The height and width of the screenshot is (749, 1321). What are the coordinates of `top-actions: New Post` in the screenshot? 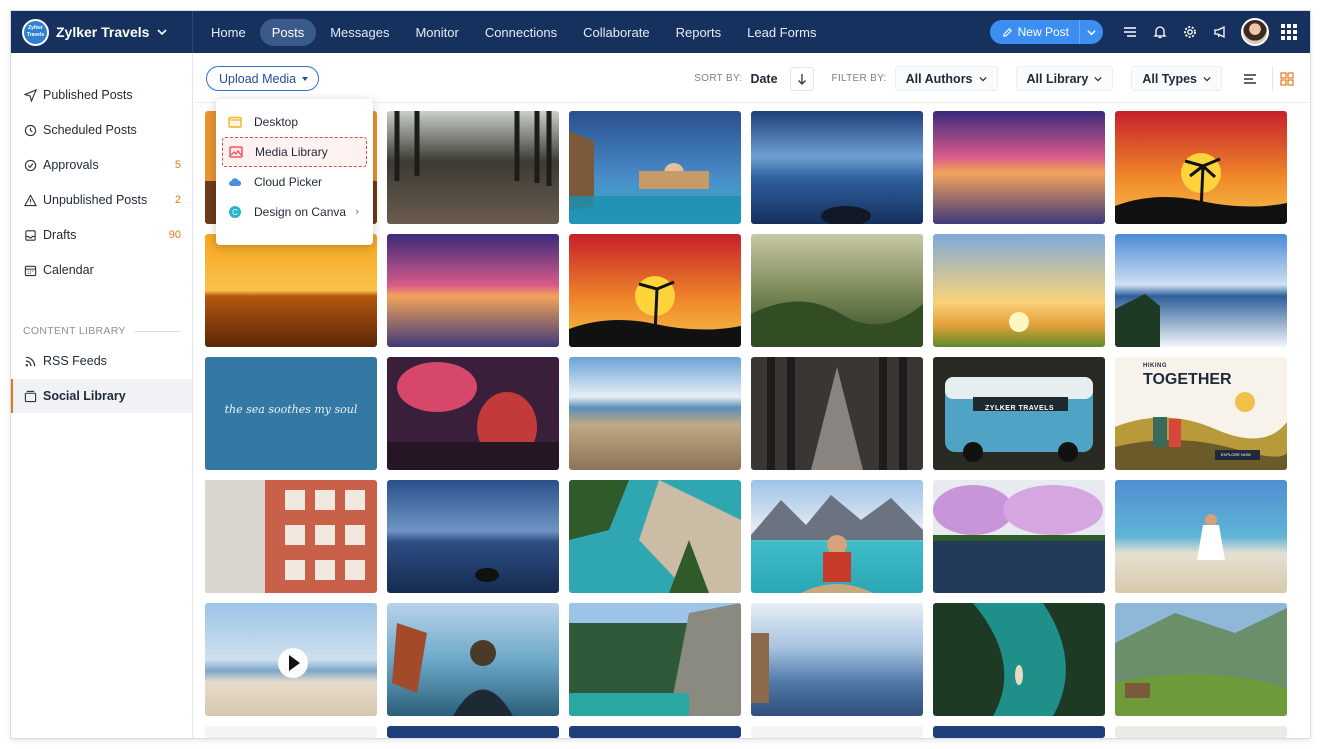 It's located at (1149, 32).